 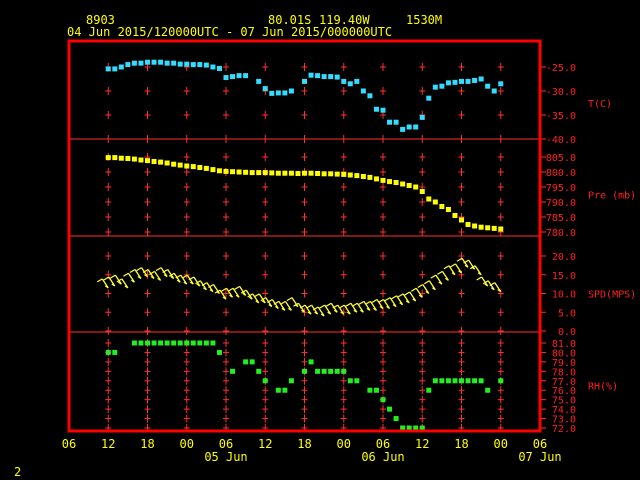 I want to click on y-tick-label: 5.0, so click(x=567, y=313).